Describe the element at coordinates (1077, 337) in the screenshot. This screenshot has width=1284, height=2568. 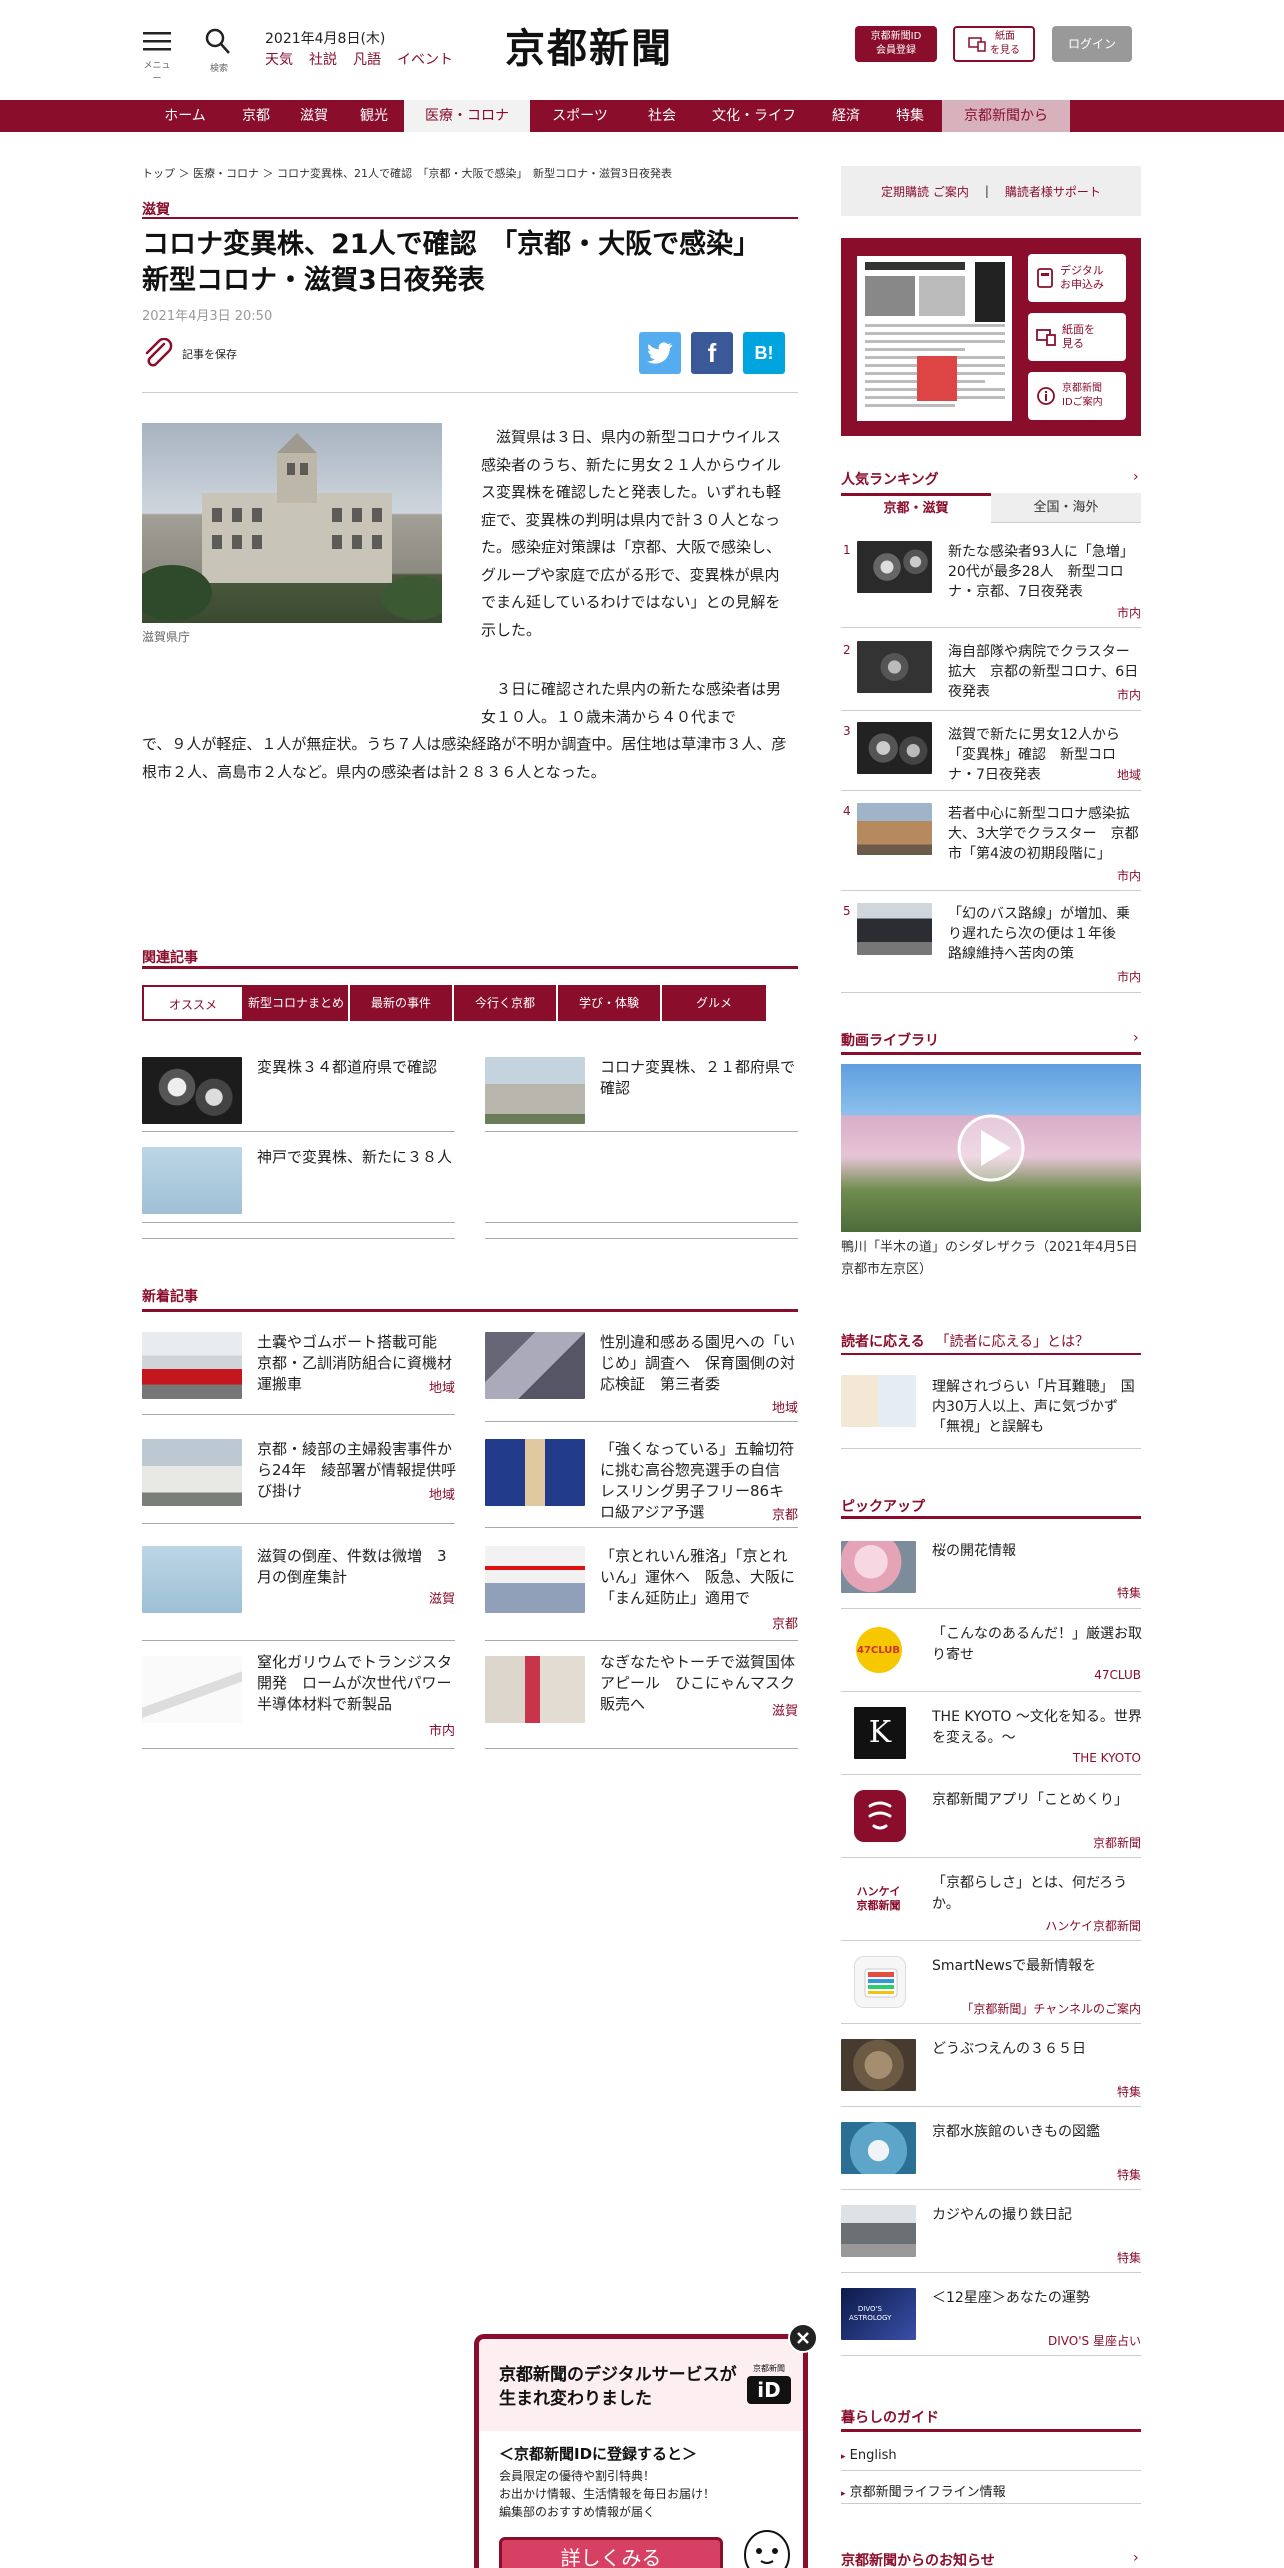
I see `view-paper-button: 紙面を 見る` at that location.